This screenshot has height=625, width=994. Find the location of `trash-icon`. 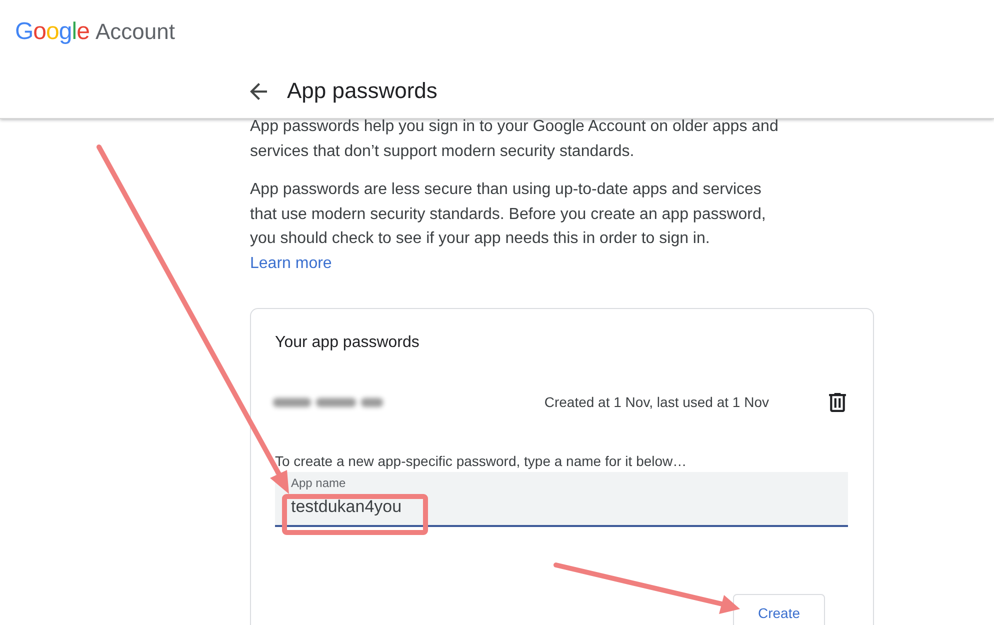

trash-icon is located at coordinates (837, 402).